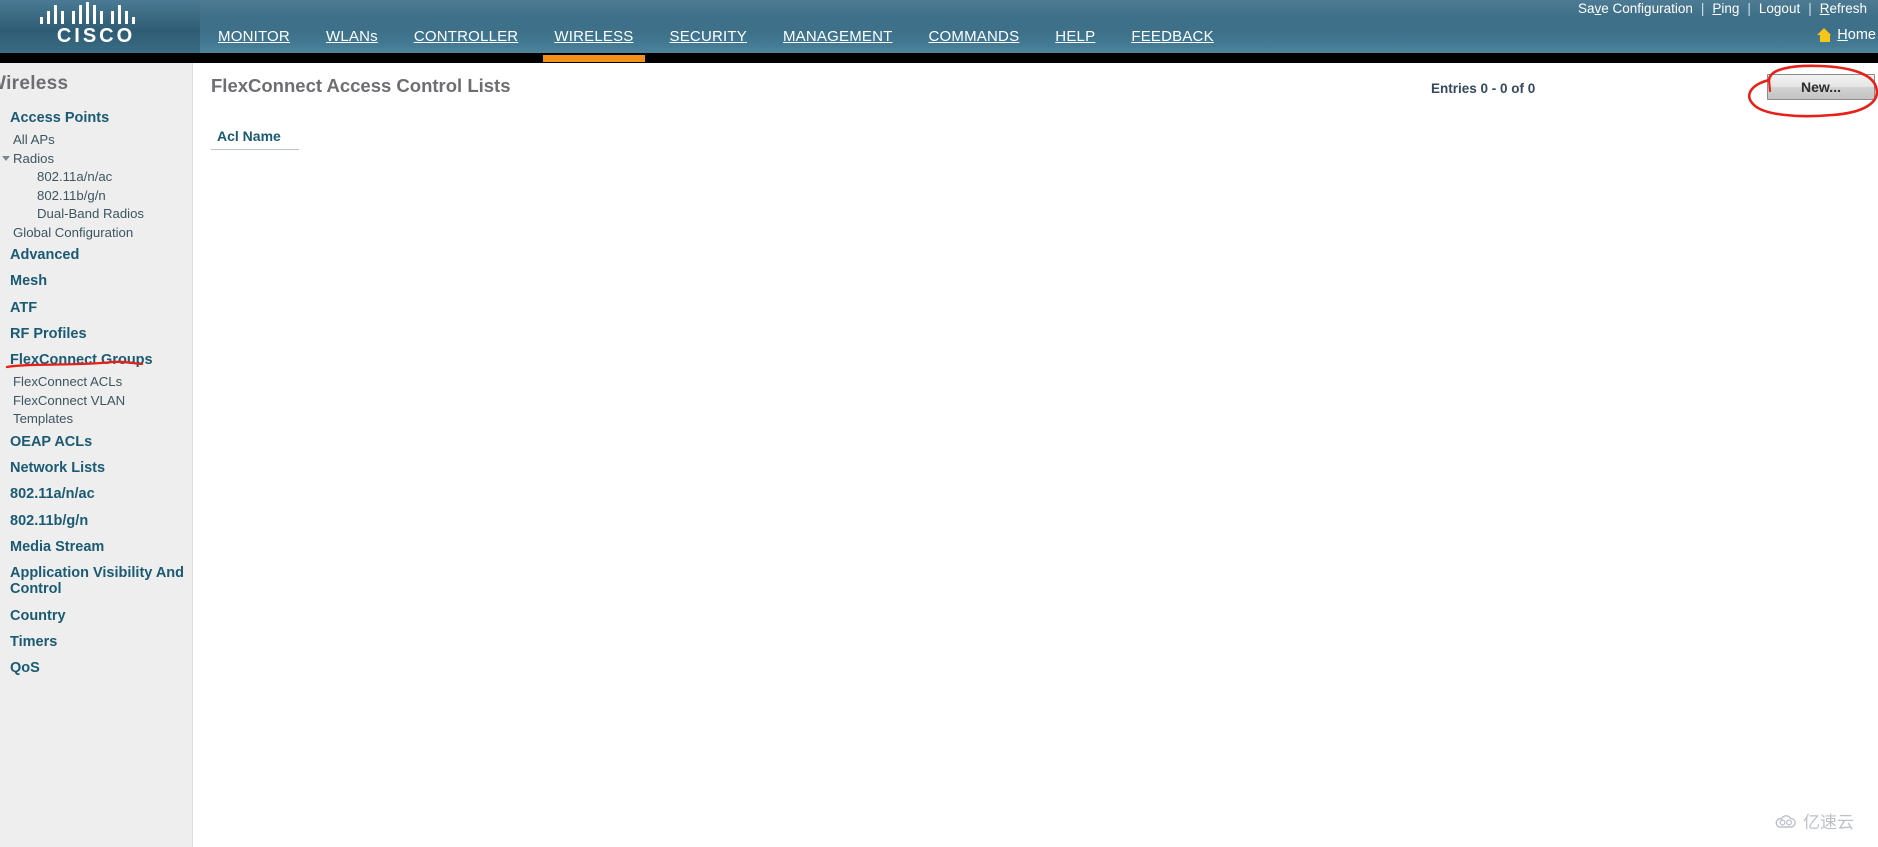  What do you see at coordinates (1075, 36) in the screenshot?
I see `nav-help: HELP` at bounding box center [1075, 36].